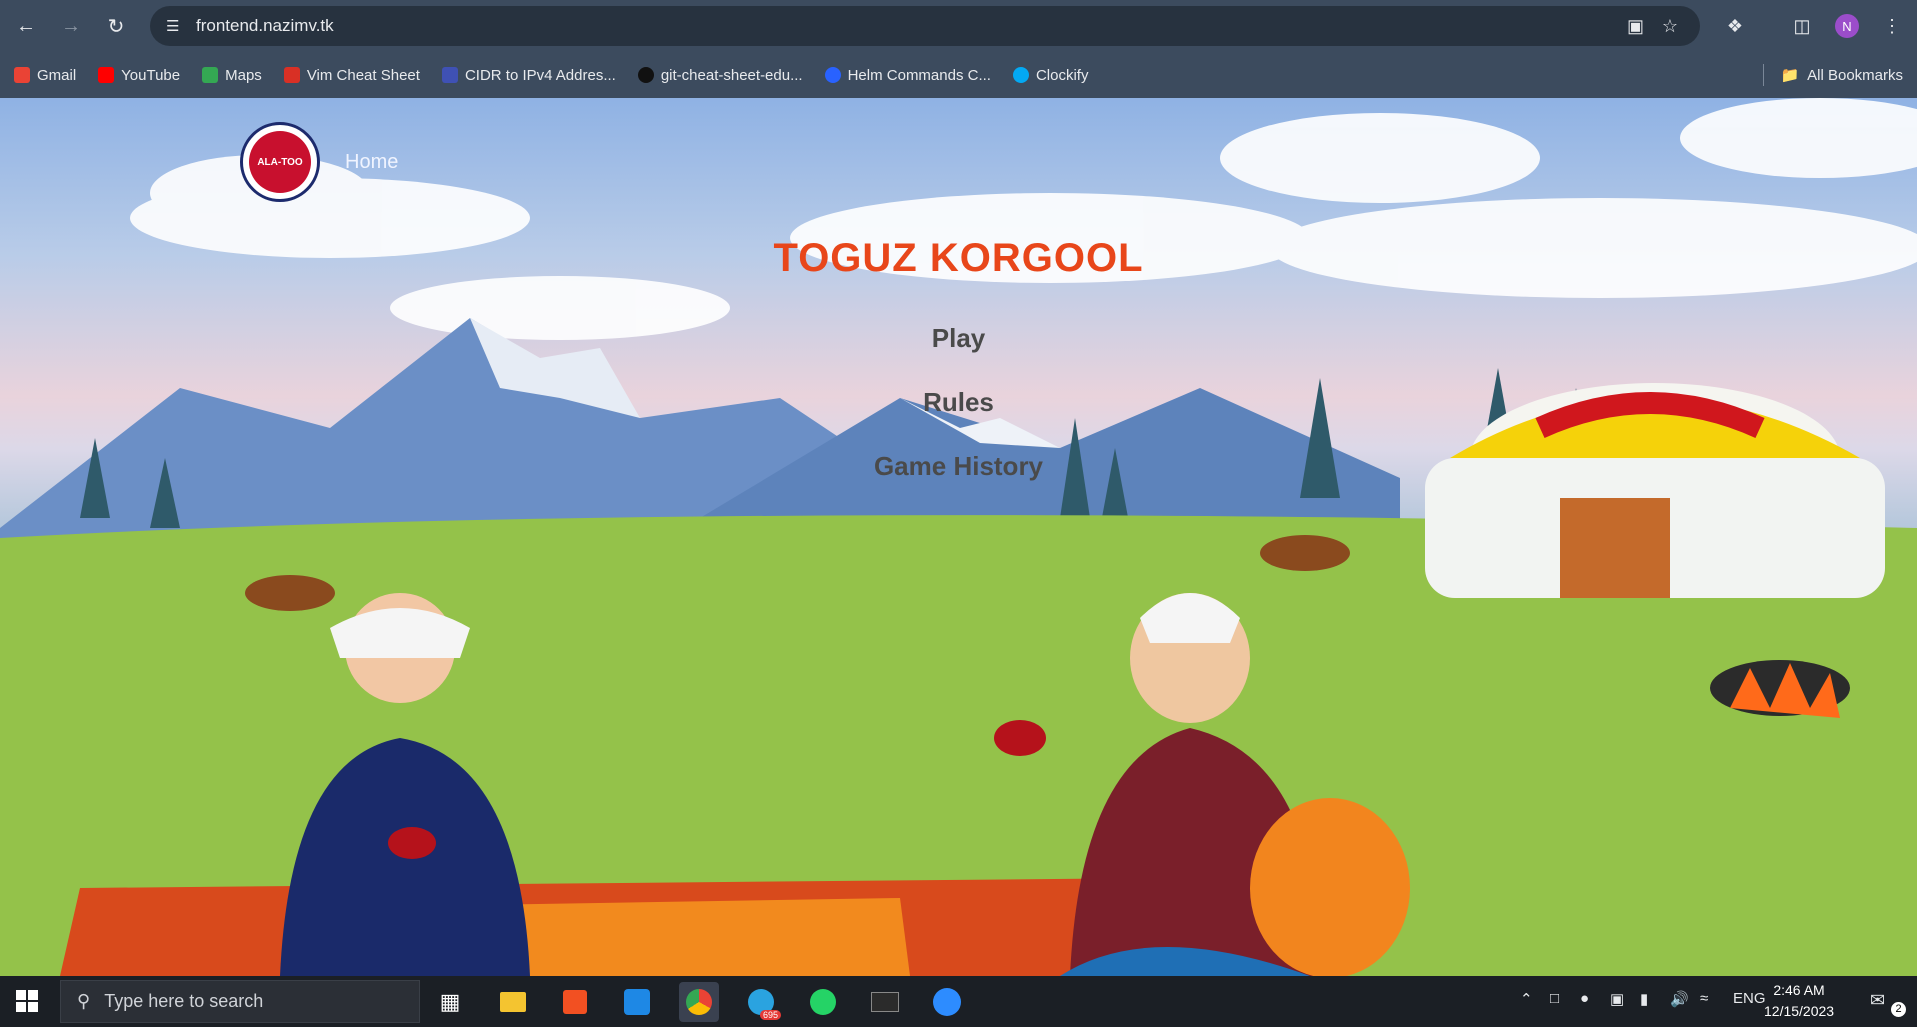 The image size is (1917, 1027). Describe the element at coordinates (1877, 1000) in the screenshot. I see `notification-center-icon: ✉` at that location.